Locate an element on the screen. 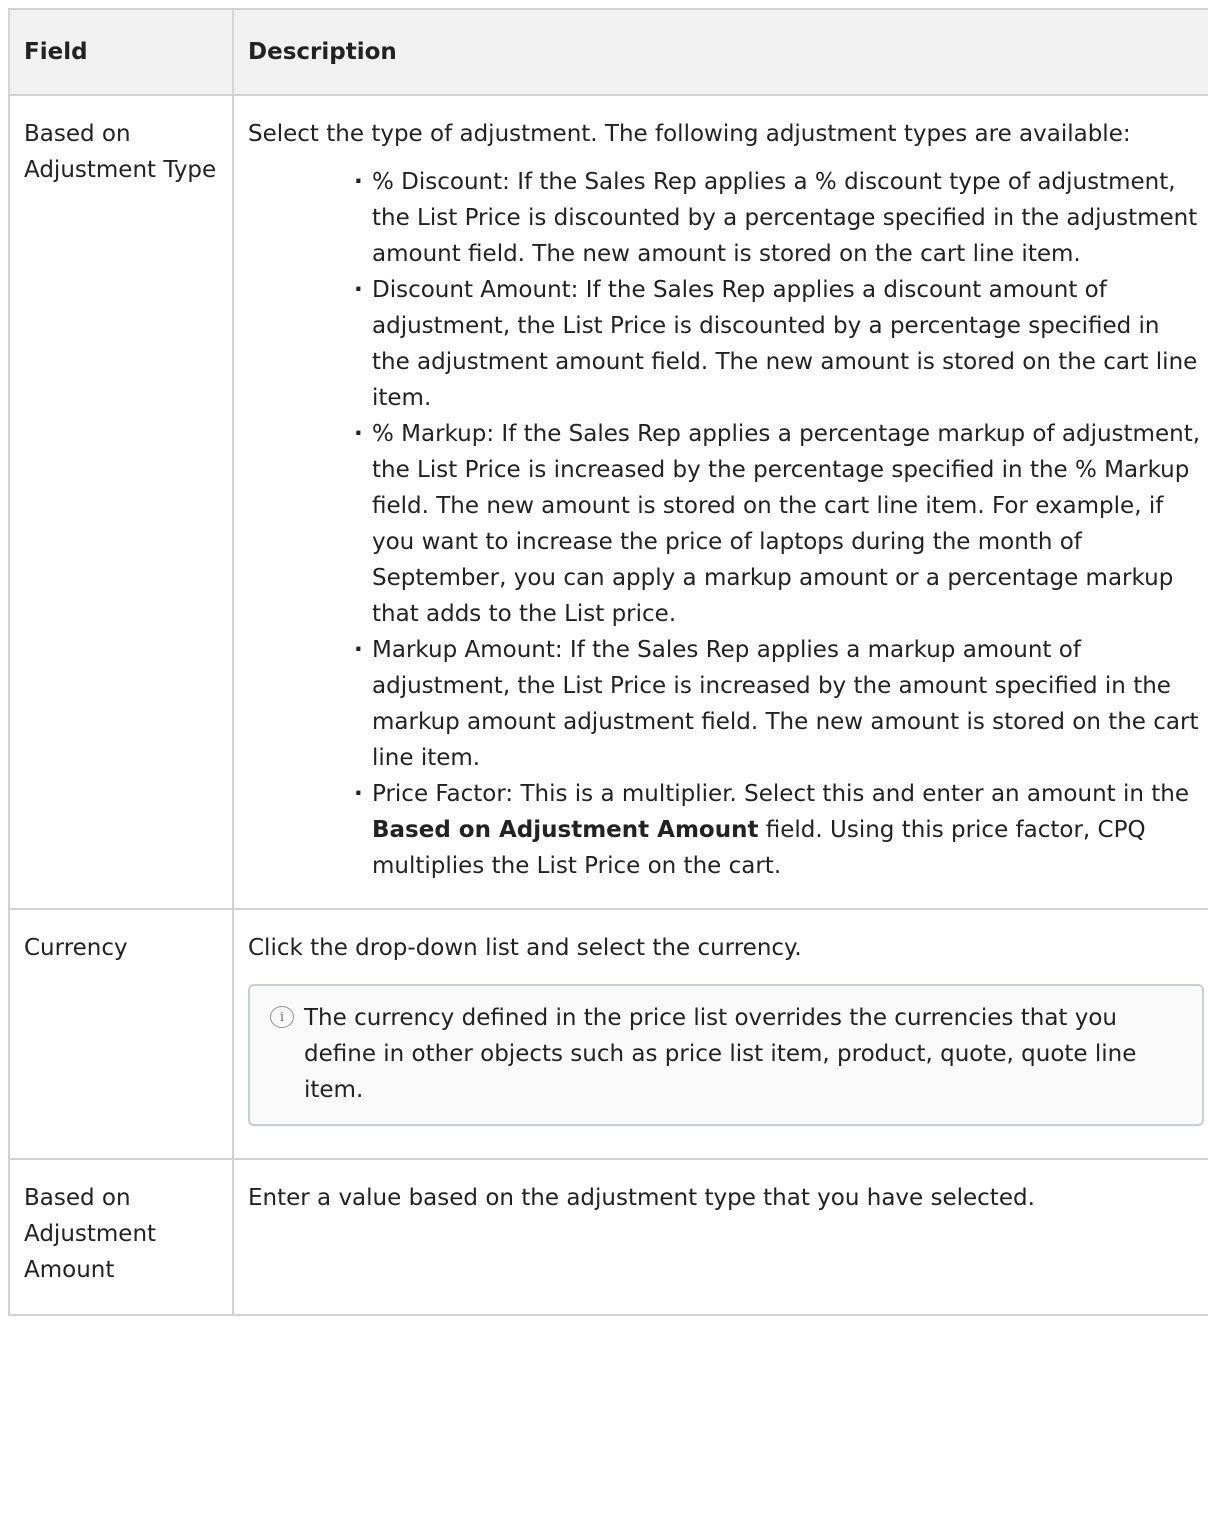 The image size is (1208, 1528). field-name-cell: Based on Adjustment Type is located at coordinates (121, 502).